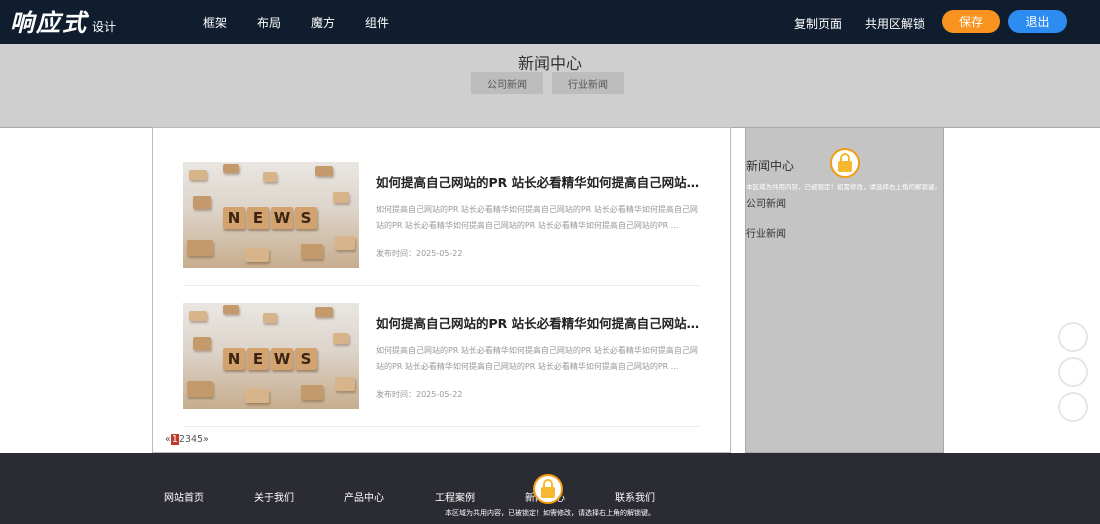 The width and height of the screenshot is (1100, 524). I want to click on pager-page-1: 1, so click(174, 439).